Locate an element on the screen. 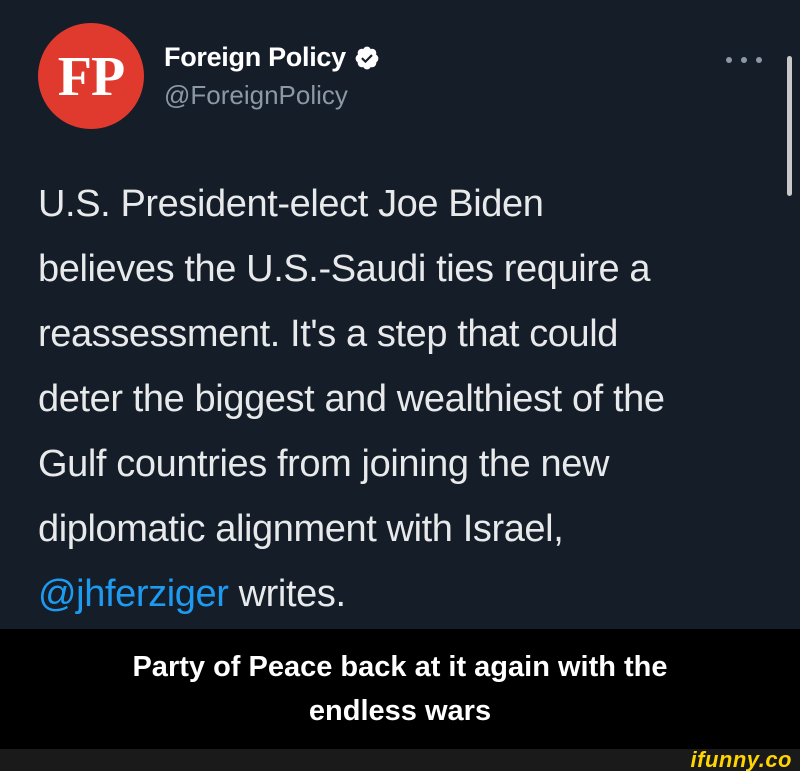 The width and height of the screenshot is (800, 771). verified-badge-icon is located at coordinates (367, 57).